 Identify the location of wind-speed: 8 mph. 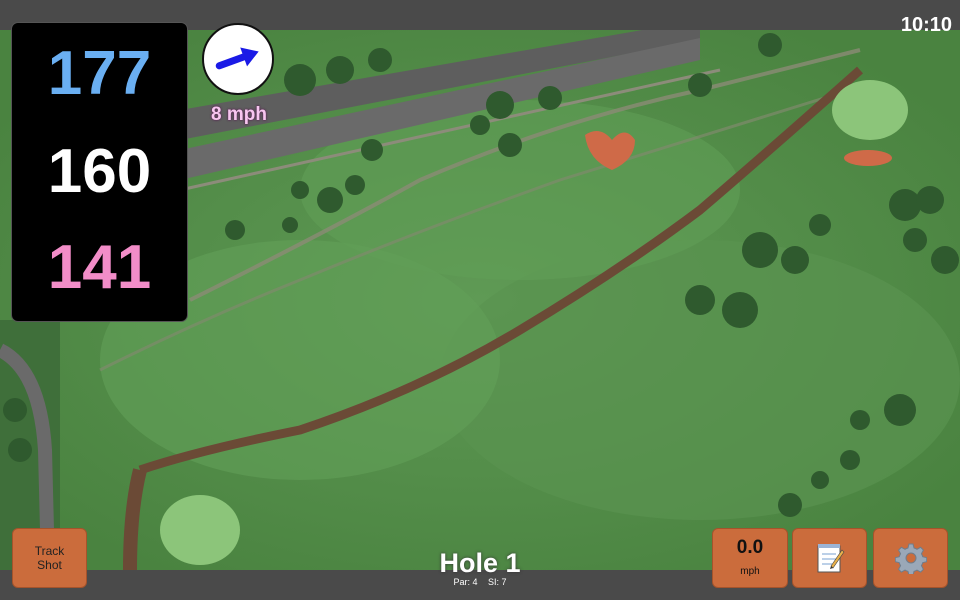
(239, 114).